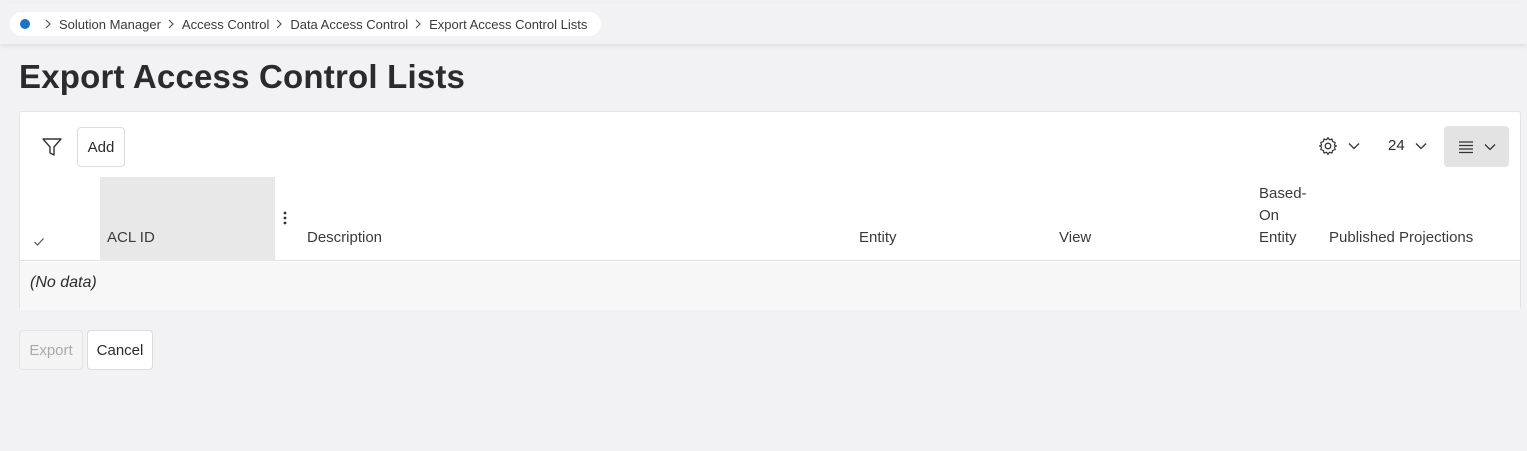 The height and width of the screenshot is (451, 1527). Describe the element at coordinates (1289, 216) in the screenshot. I see `column-header-based-on-entity: Based- On Entity` at that location.